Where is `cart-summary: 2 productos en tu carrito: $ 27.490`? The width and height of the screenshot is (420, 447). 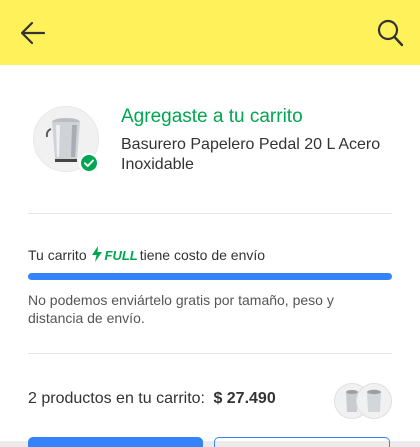 cart-summary: 2 productos en tu carrito: $ 27.490 is located at coordinates (152, 399).